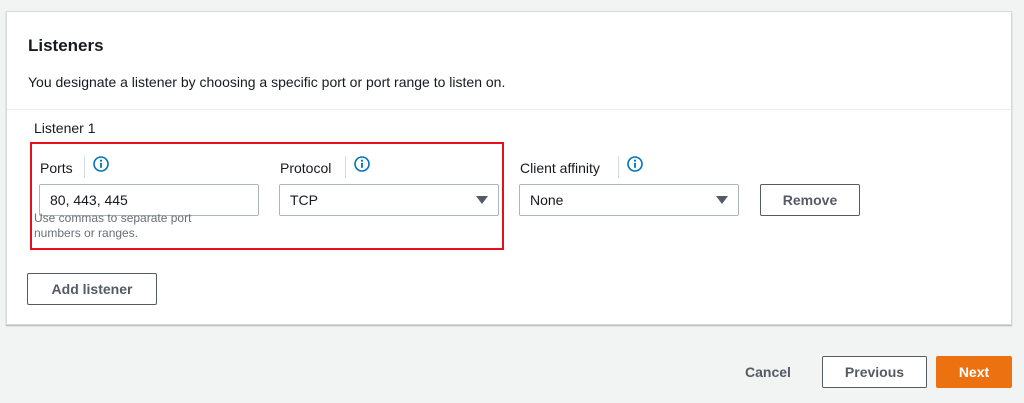  Describe the element at coordinates (722, 200) in the screenshot. I see `caret-down-icon` at that location.